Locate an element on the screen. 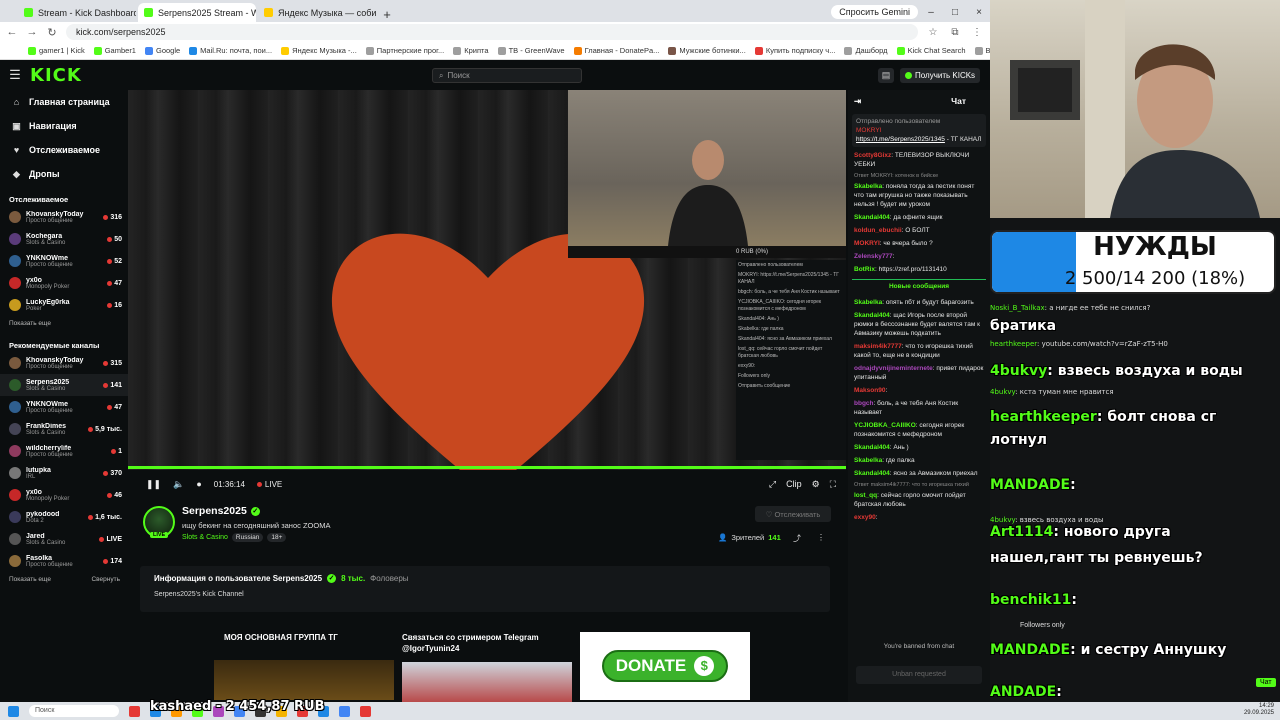  get-kicks-button: Получить KICKs is located at coordinates (940, 75).